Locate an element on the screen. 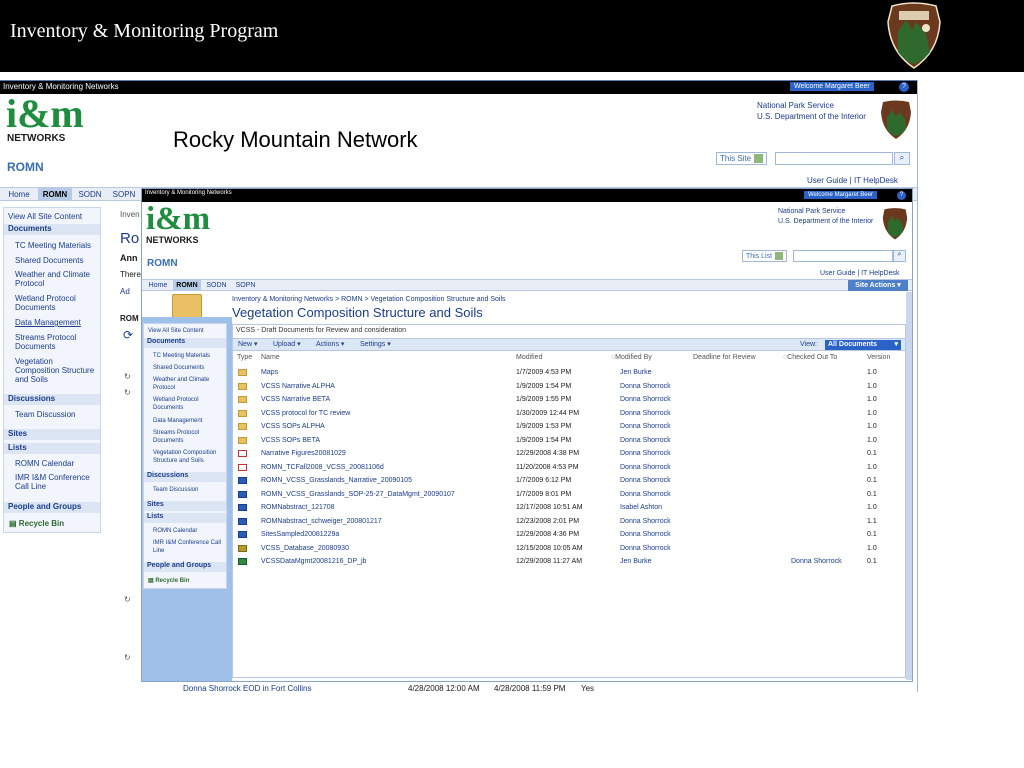 This screenshot has width=1024, height=768. front-sites-heading: Sites is located at coordinates (185, 506).